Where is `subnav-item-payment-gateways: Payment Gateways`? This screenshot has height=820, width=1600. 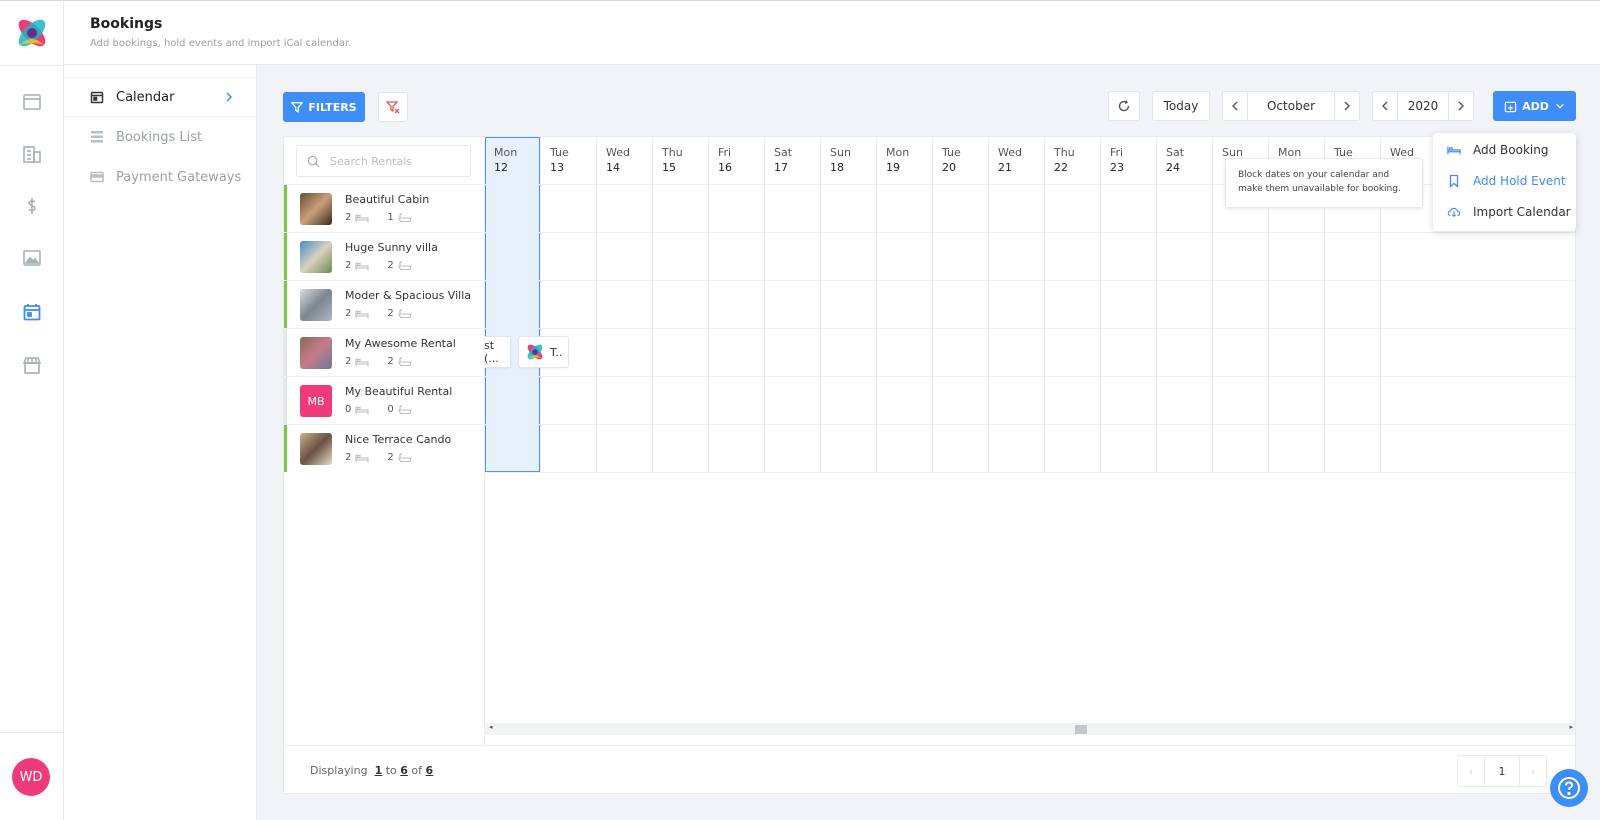
subnav-item-payment-gateways: Payment Gateways is located at coordinates (160, 177).